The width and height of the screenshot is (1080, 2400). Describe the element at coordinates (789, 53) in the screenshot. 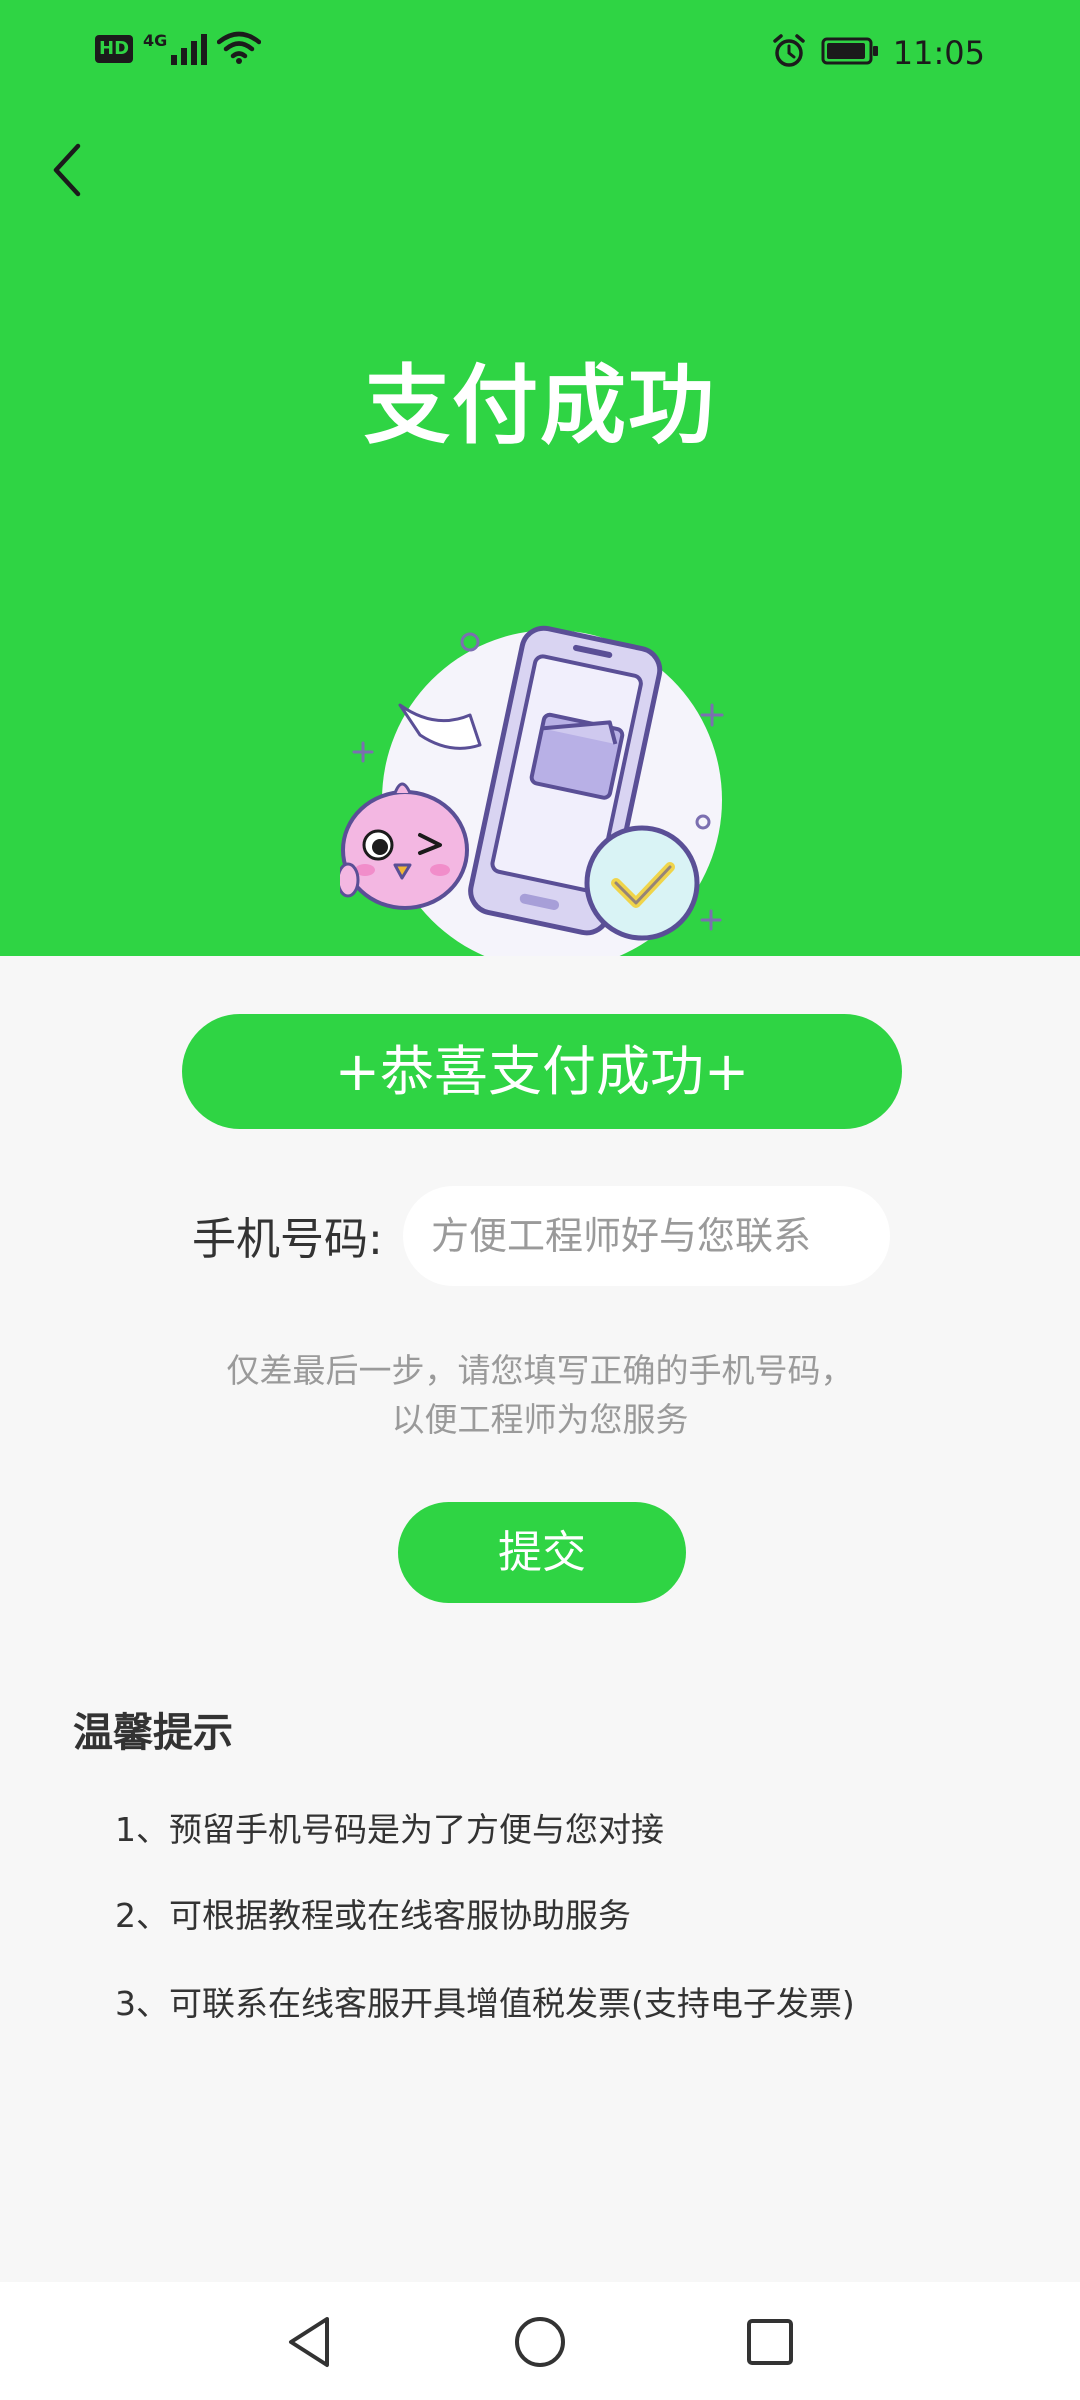

I see `alarm-icon` at that location.